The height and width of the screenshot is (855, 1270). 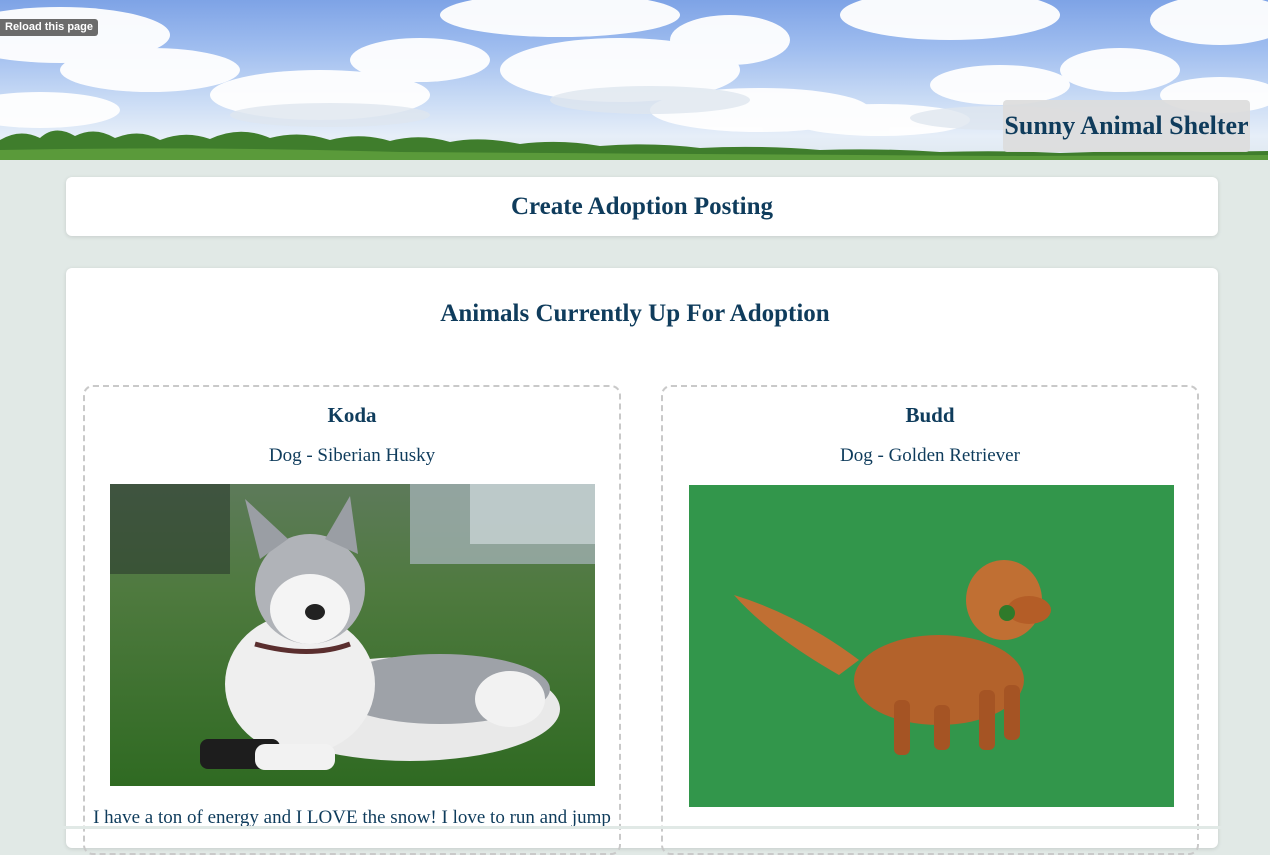 What do you see at coordinates (930, 455) in the screenshot?
I see `animal-breed: Dog - Golden Retriever` at bounding box center [930, 455].